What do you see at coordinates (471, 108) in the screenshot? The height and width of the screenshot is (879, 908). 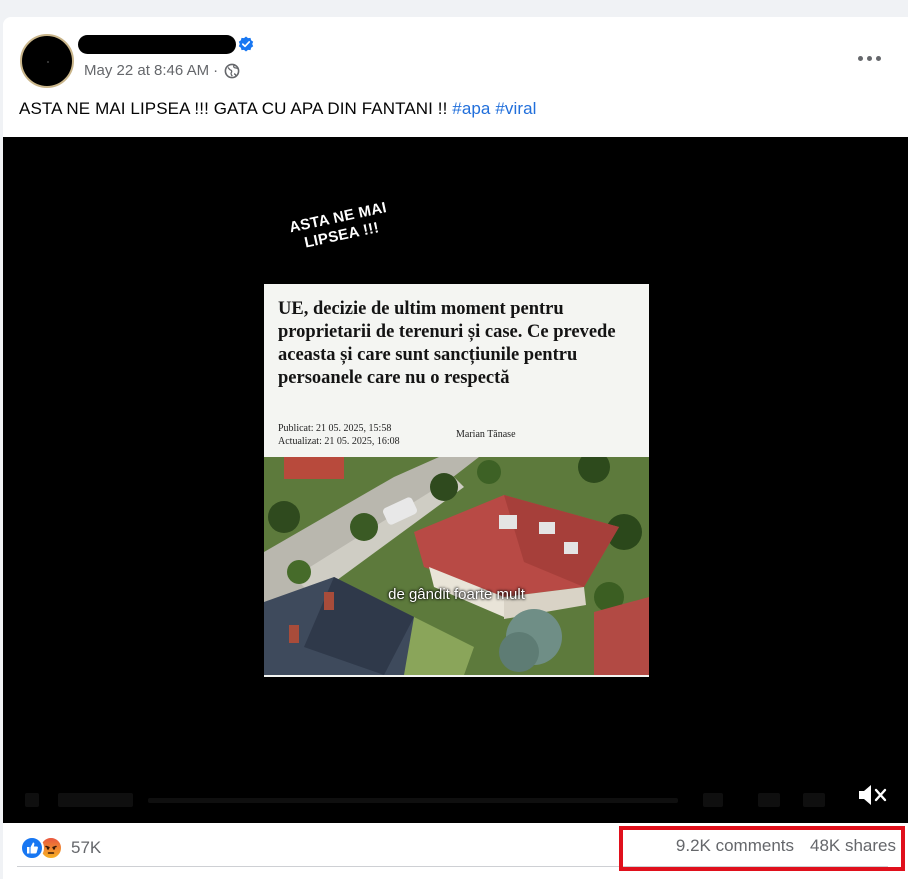 I see `hashtag-apa: #apa` at bounding box center [471, 108].